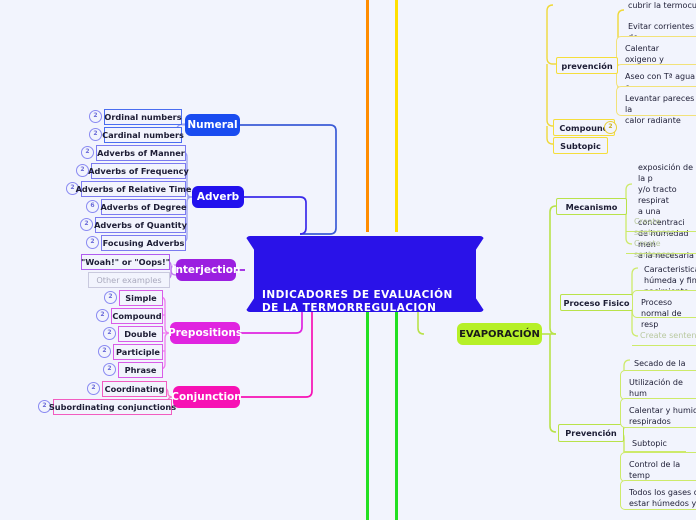  I want to click on leaf-cardinal-numbers: Cardinal numbers, so click(143, 135).